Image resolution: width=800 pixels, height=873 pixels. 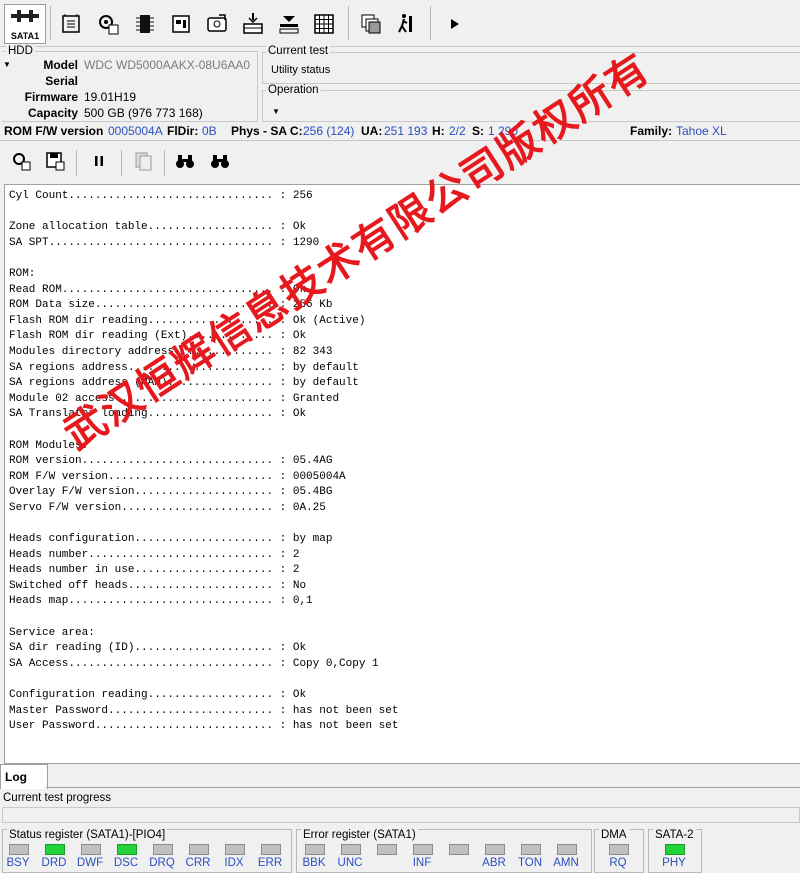 I want to click on sata2-register-title: SATA-2, so click(x=674, y=835).